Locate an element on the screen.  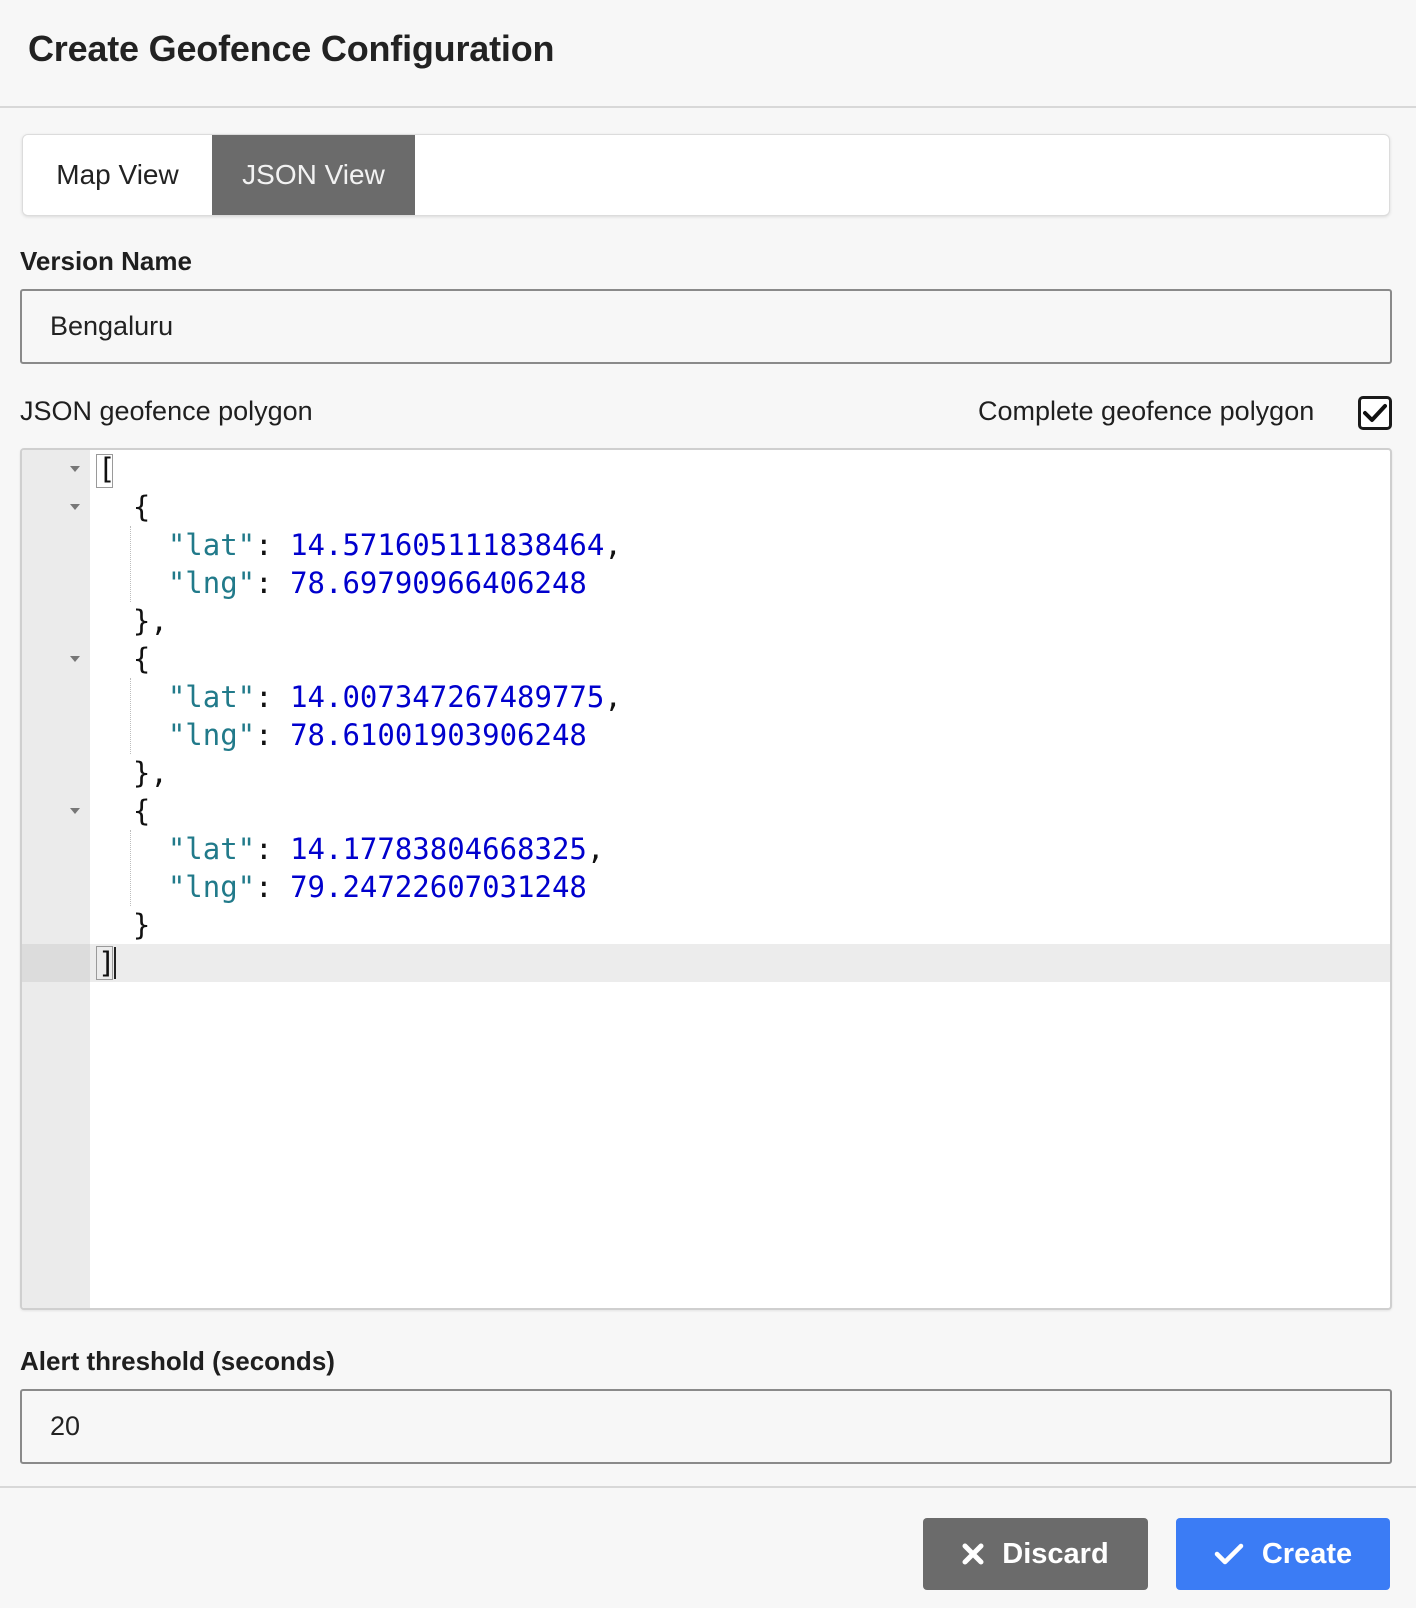
discard-button: Discard is located at coordinates (1035, 1554).